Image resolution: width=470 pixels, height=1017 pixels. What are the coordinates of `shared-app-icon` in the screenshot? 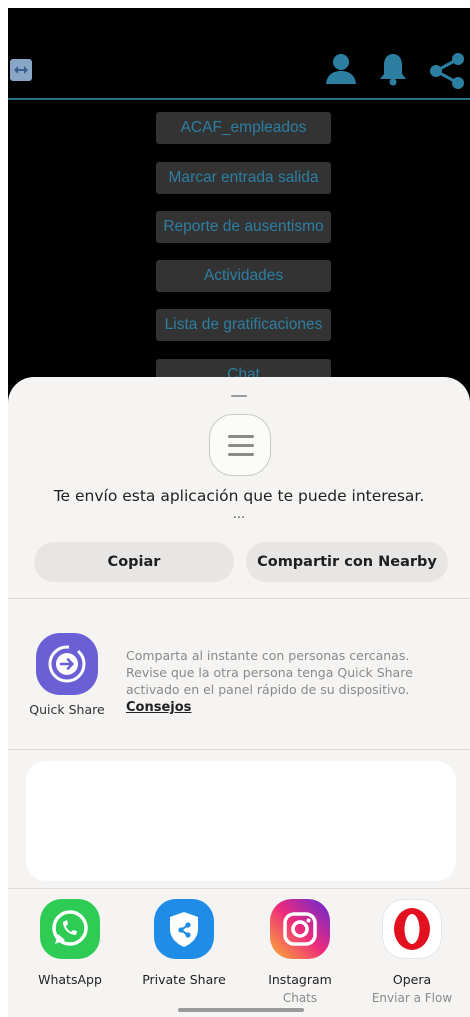 It's located at (240, 445).